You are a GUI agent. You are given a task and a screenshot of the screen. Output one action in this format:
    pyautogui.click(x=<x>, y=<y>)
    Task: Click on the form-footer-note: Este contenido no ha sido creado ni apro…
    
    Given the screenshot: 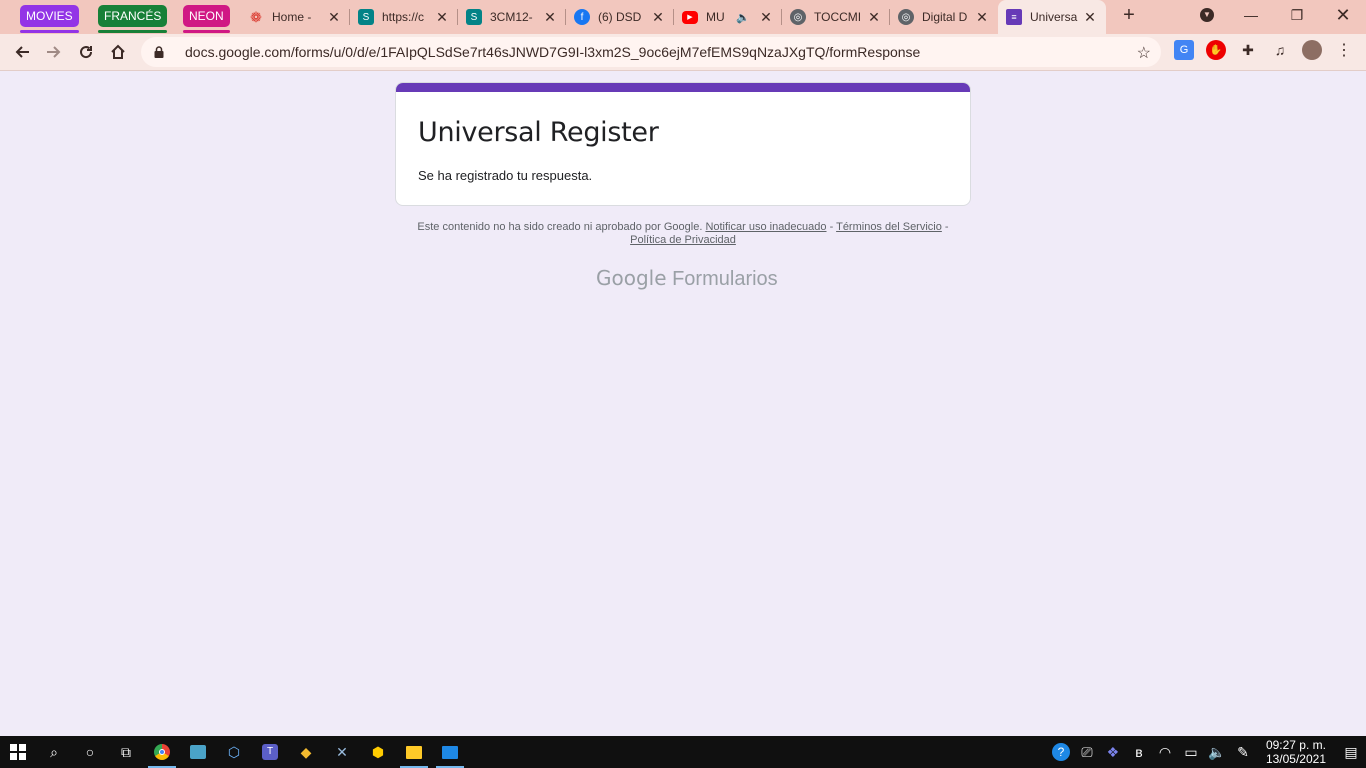 What is the action you would take?
    pyautogui.click(x=683, y=234)
    